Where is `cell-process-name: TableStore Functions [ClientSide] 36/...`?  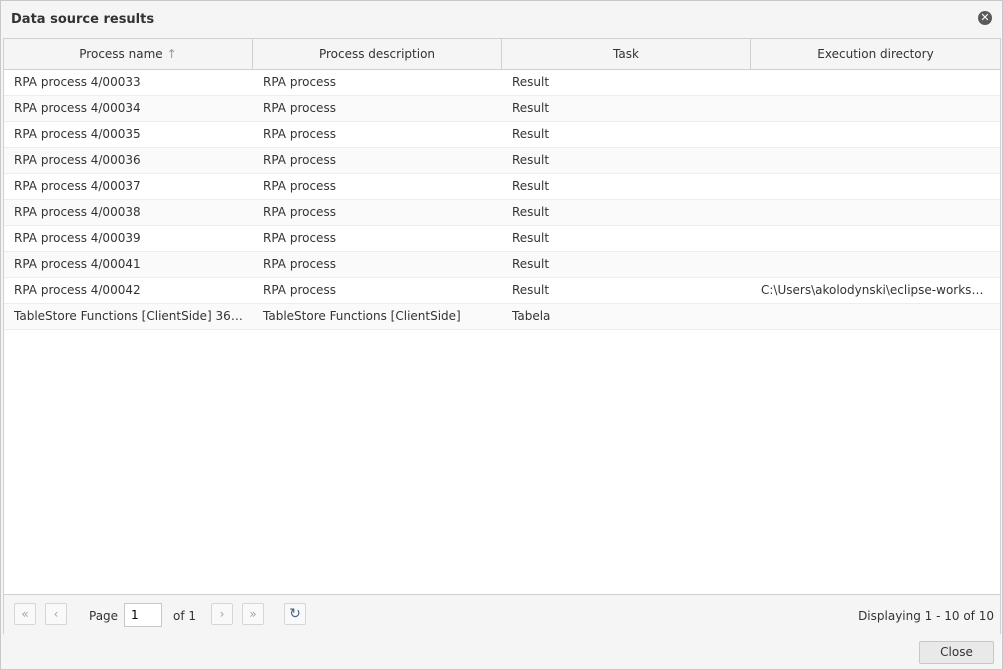
cell-process-name: TableStore Functions [ClientSide] 36/... is located at coordinates (130, 316).